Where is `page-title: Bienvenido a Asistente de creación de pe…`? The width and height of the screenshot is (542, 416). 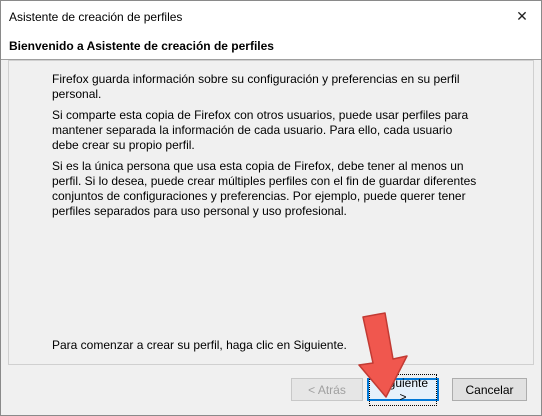
page-title: Bienvenido a Asistente de creación de pe… is located at coordinates (141, 46).